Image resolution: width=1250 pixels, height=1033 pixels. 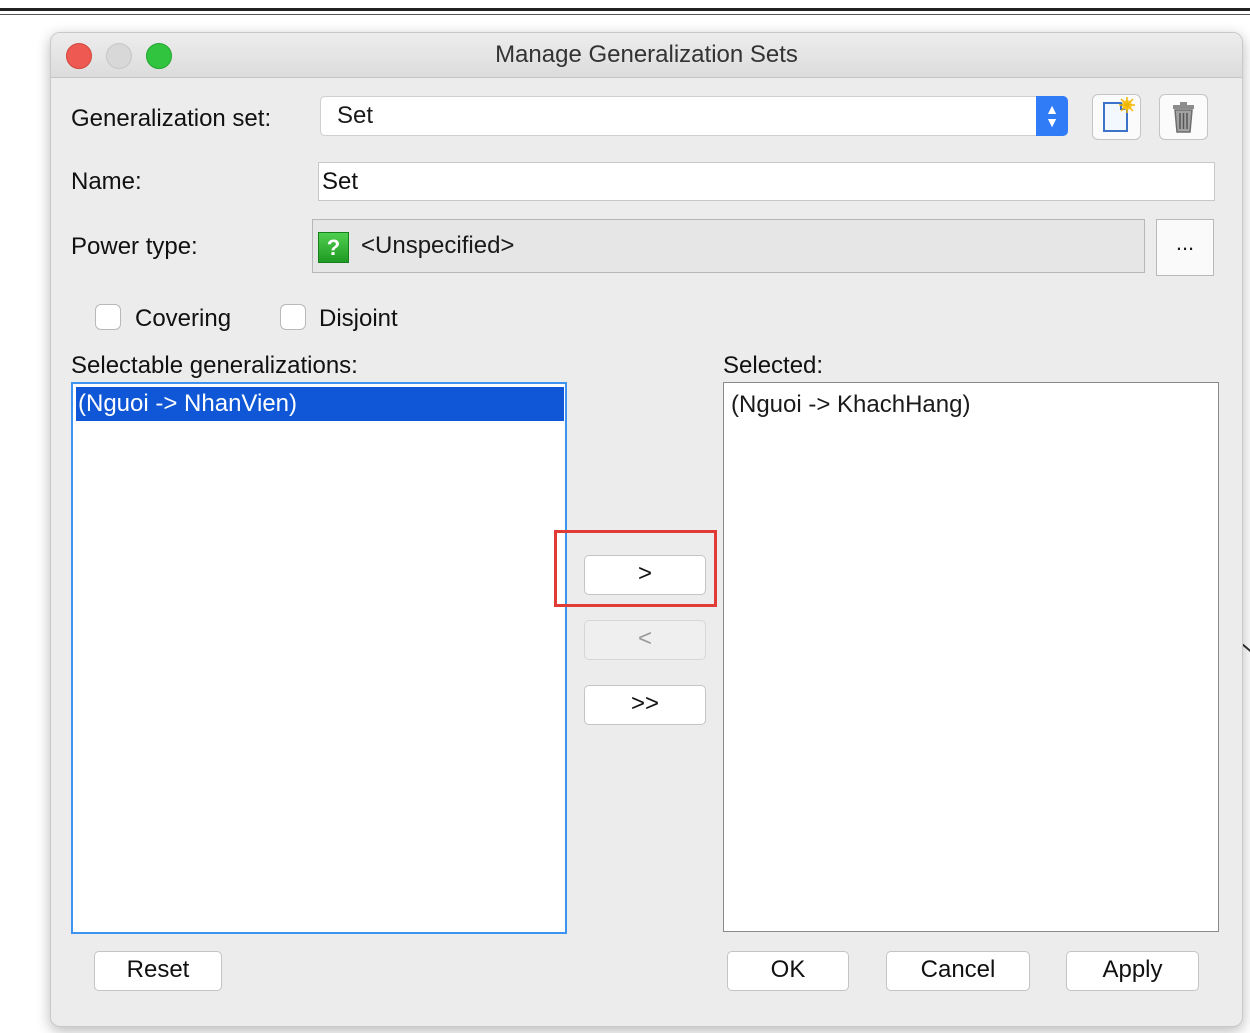 I want to click on covering-checkbox, so click(x=108, y=317).